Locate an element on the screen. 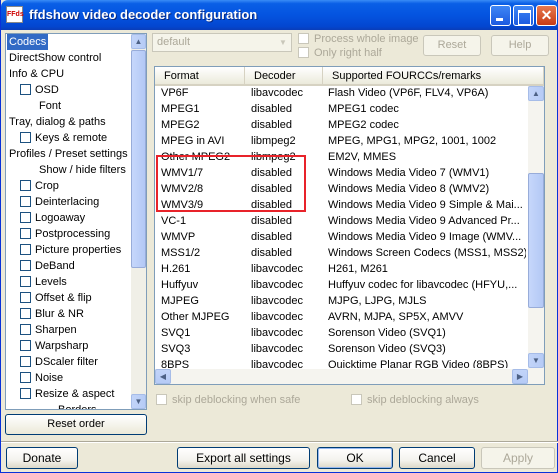 This screenshot has height=473, width=558. tree-item: Offset & flip is located at coordinates (68, 298).